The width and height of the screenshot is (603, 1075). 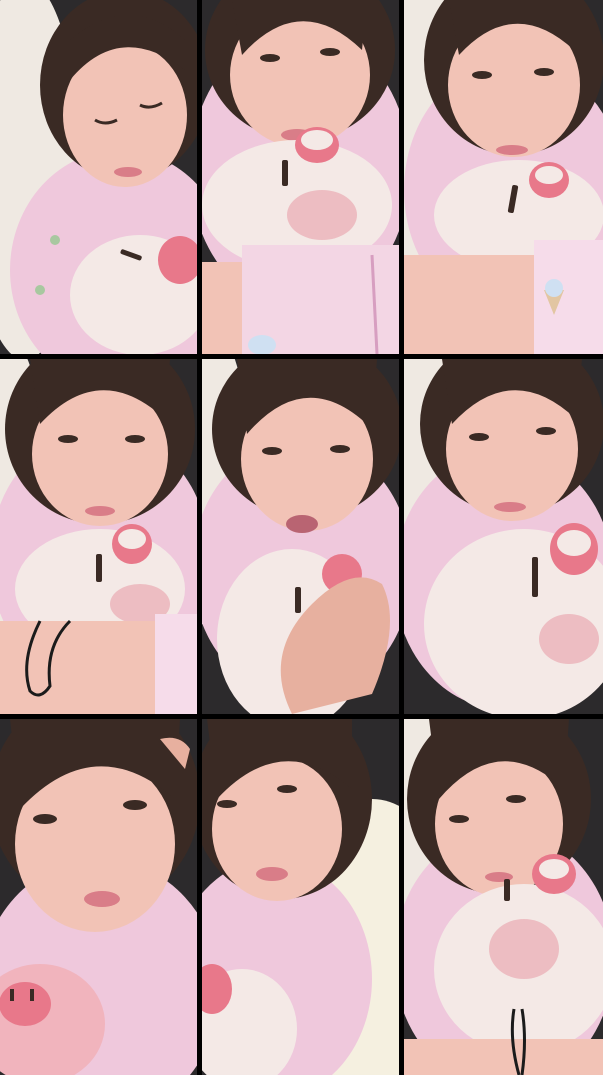 I want to click on frame-4-image, so click(x=98, y=536).